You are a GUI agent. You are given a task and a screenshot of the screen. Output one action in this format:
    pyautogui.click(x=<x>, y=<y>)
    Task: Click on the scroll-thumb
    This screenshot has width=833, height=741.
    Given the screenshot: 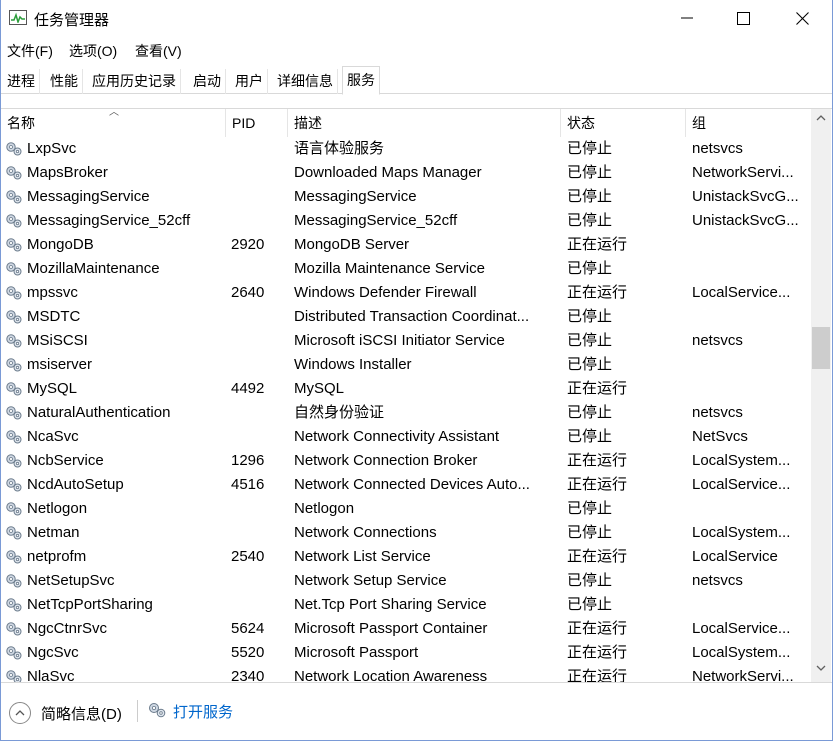 What is the action you would take?
    pyautogui.click(x=821, y=348)
    